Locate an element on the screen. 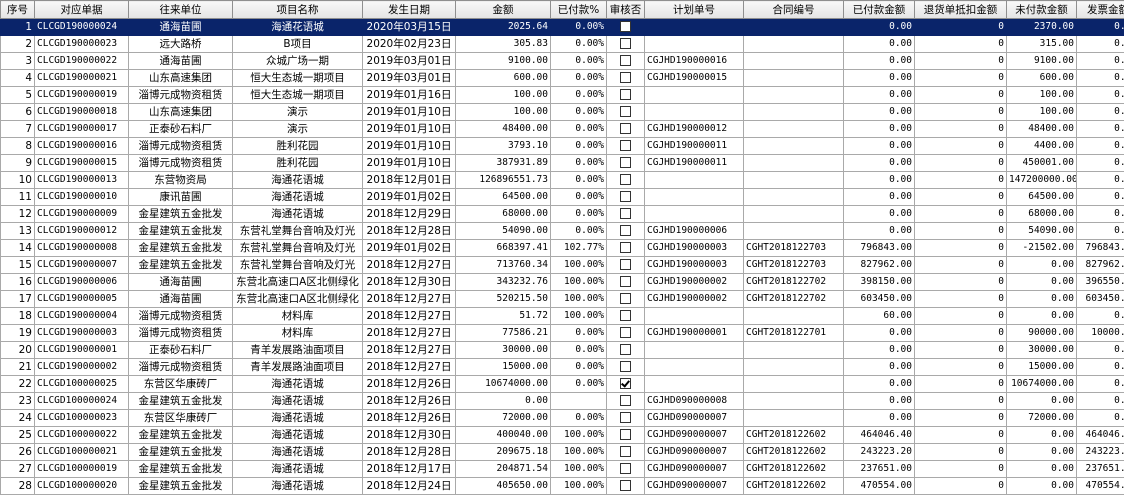 This screenshot has width=1124, height=495. col-header-plan-no: 计划单号 is located at coordinates (694, 10).